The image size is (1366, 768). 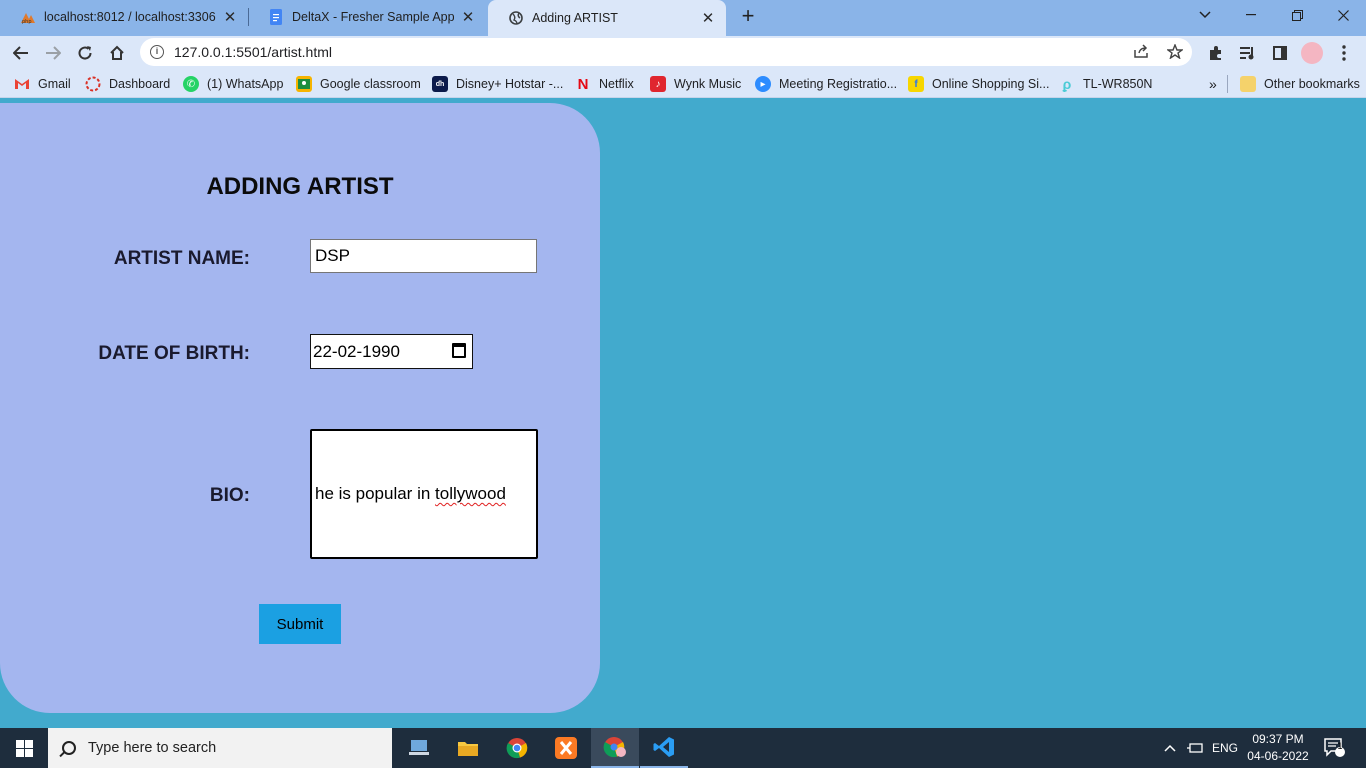 What do you see at coordinates (93, 84) in the screenshot?
I see `dashboard-icon` at bounding box center [93, 84].